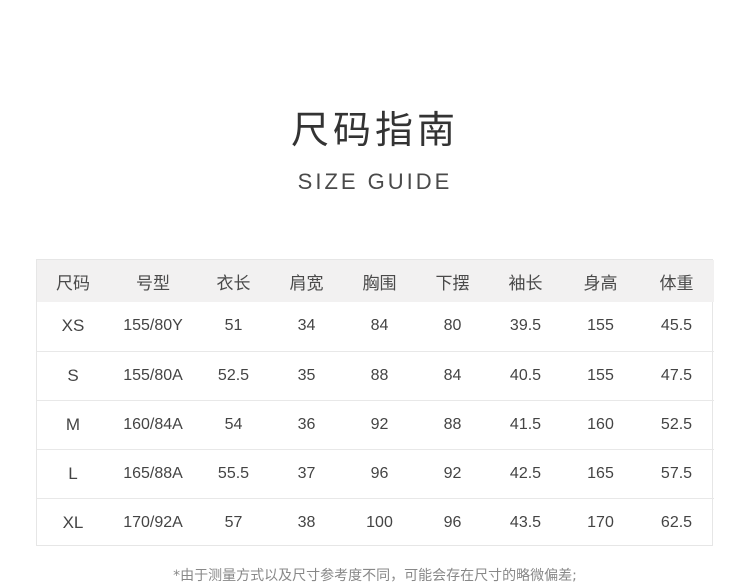 The width and height of the screenshot is (750, 586). I want to click on header-shoulder: 肩宽, so click(306, 283).